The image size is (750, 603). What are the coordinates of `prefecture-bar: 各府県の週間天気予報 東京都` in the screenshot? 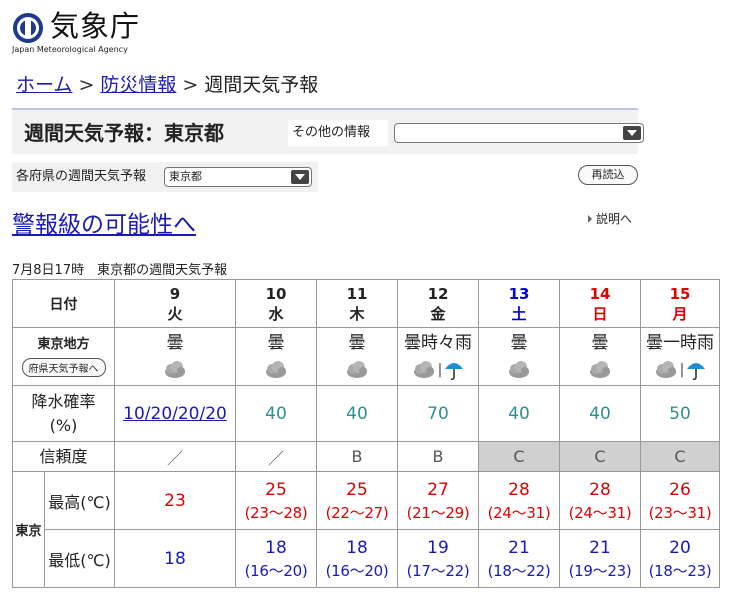 It's located at (165, 177).